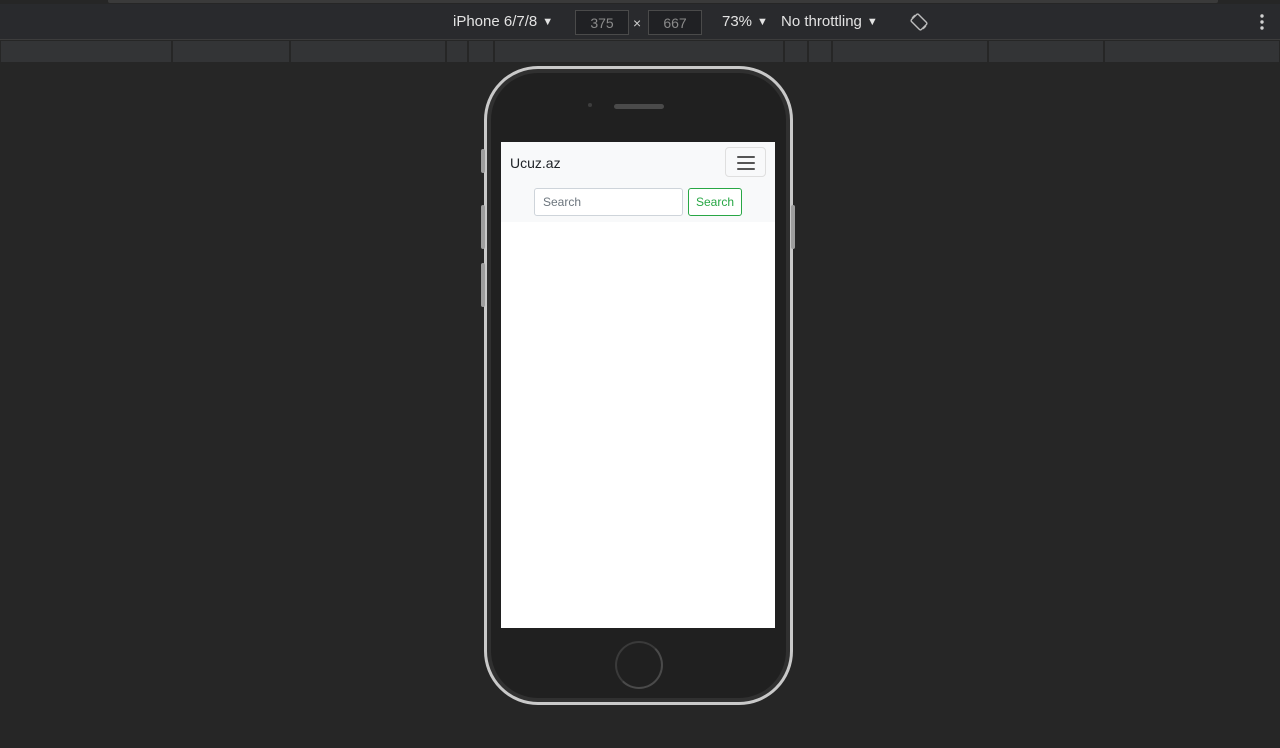  I want to click on device-select-label: iPhone 6/7/8, so click(495, 21).